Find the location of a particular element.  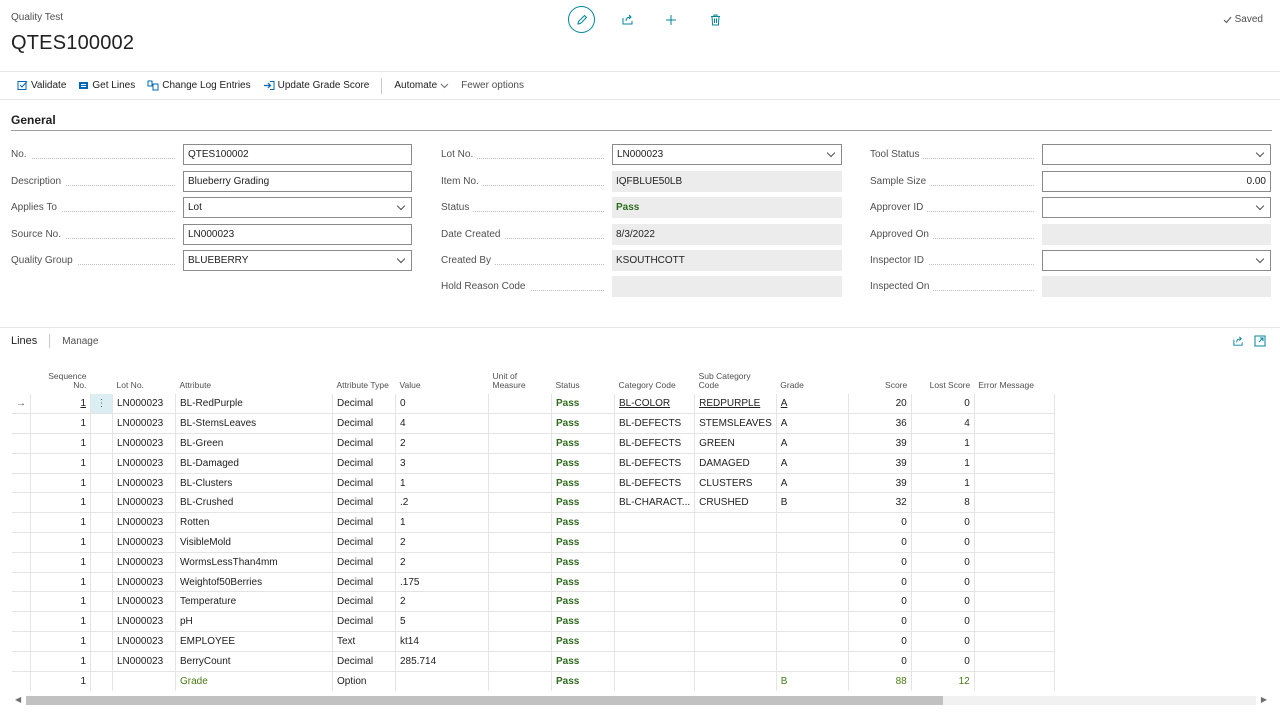

cell-attribute: WormsLessThan4mm is located at coordinates (254, 562).